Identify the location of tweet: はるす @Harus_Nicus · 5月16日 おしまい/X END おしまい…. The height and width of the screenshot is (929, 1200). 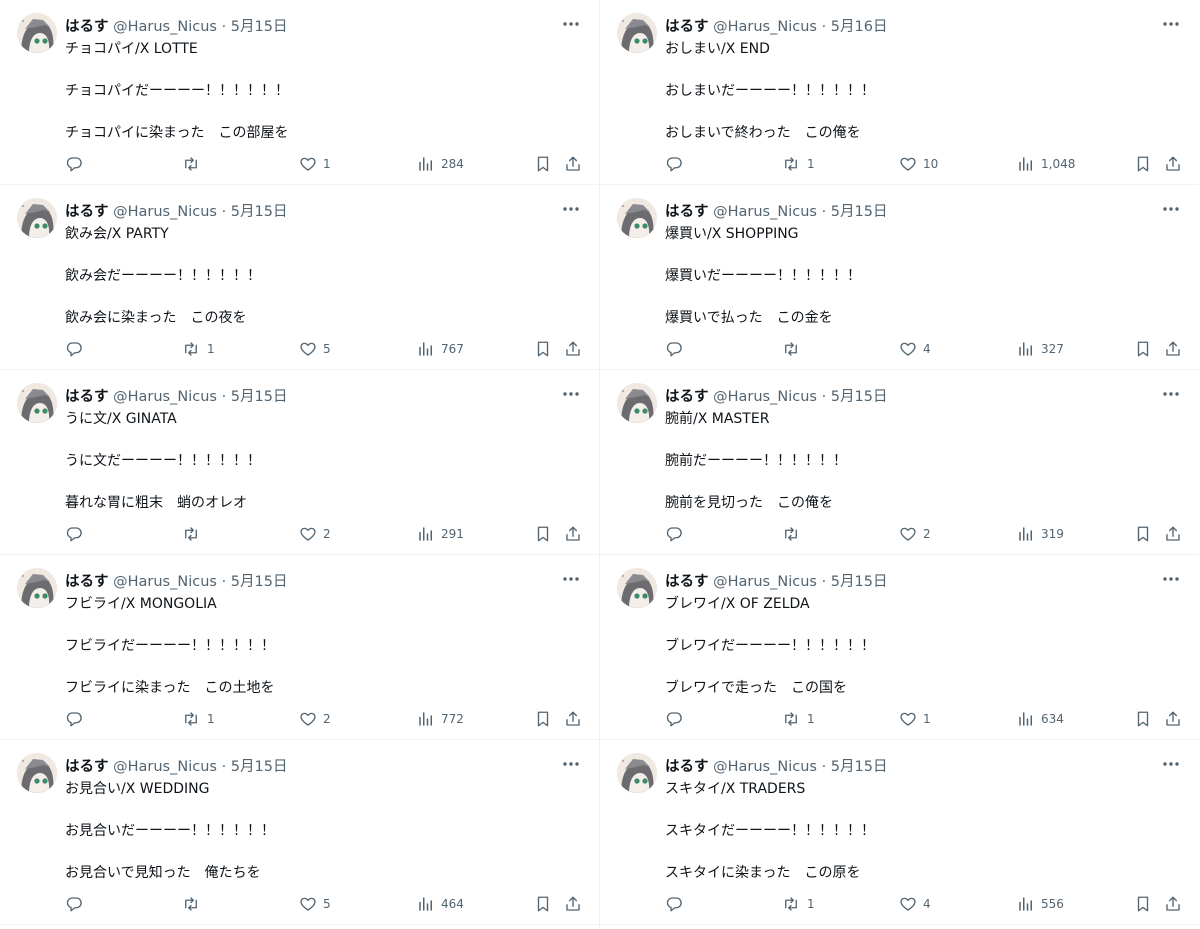
(899, 92).